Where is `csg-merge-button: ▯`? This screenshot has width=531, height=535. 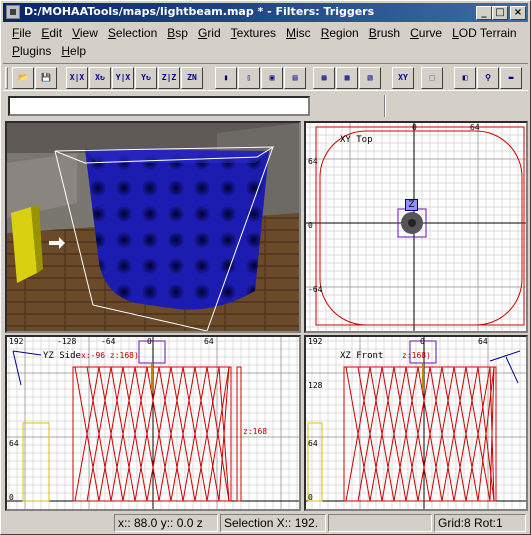 csg-merge-button: ▯ is located at coordinates (249, 78).